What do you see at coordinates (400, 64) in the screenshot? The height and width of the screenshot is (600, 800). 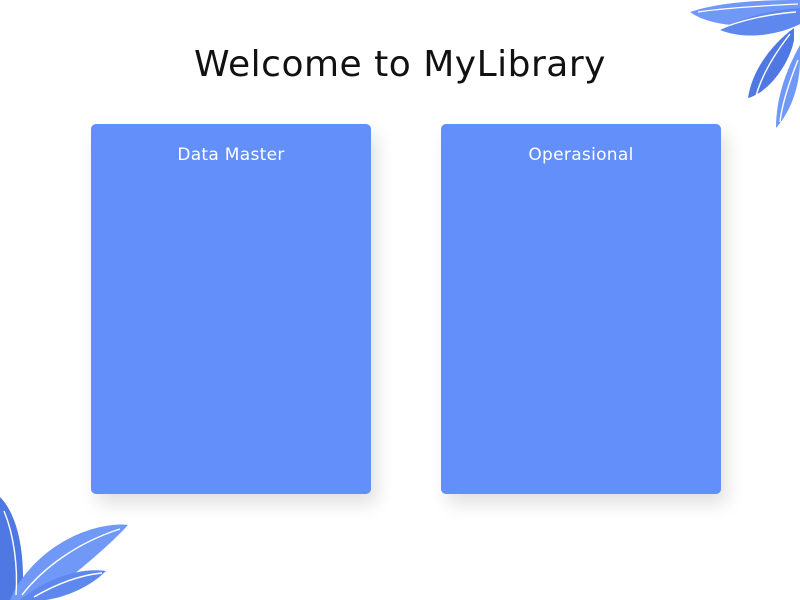 I see `page-title: Welcome to MyLibrary` at bounding box center [400, 64].